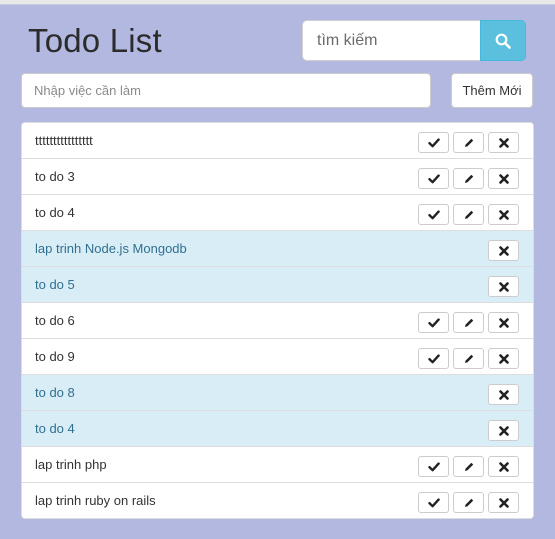  I want to click on new-task-input, so click(226, 90).